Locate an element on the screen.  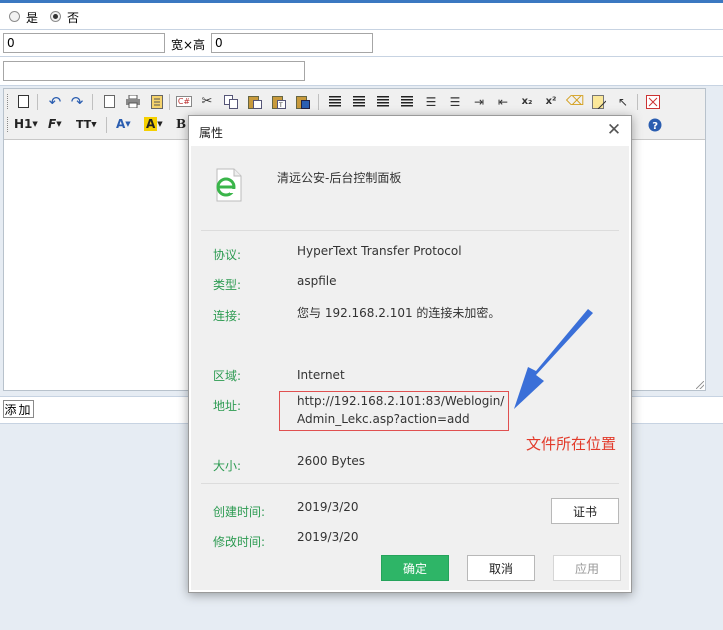
text-input is located at coordinates (154, 71).